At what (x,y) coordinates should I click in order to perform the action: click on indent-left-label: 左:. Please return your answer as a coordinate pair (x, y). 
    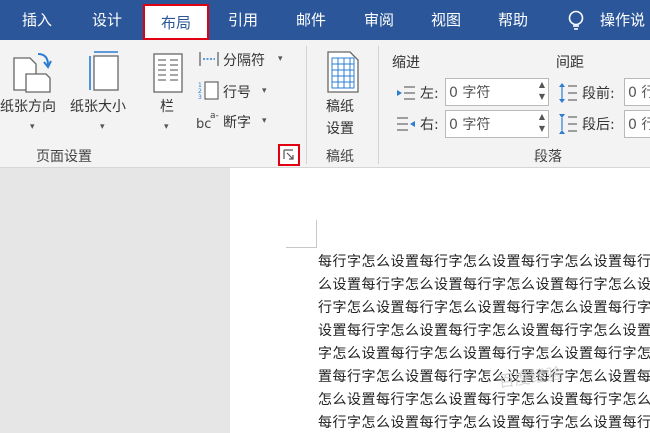
    Looking at the image, I should click on (429, 94).